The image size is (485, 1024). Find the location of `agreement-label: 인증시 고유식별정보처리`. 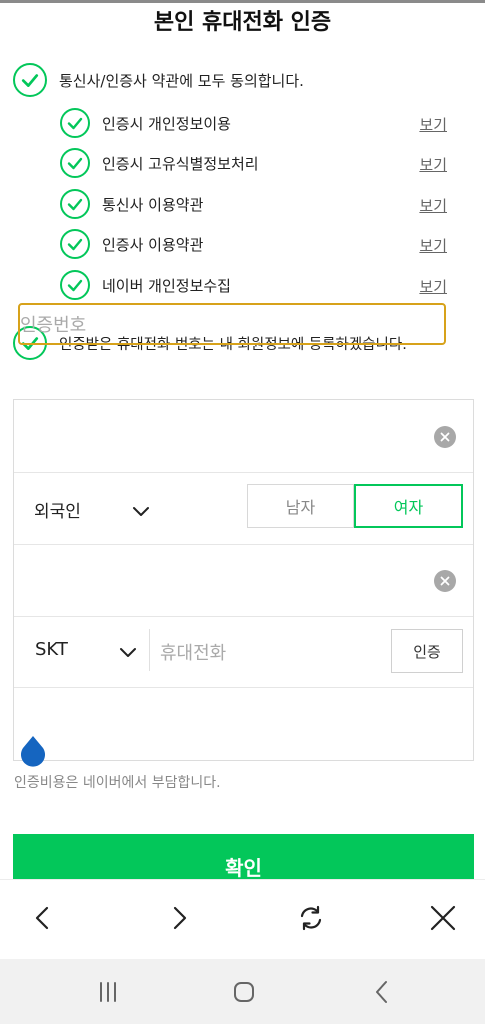

agreement-label: 인증시 고유식별정보처리 is located at coordinates (180, 163).